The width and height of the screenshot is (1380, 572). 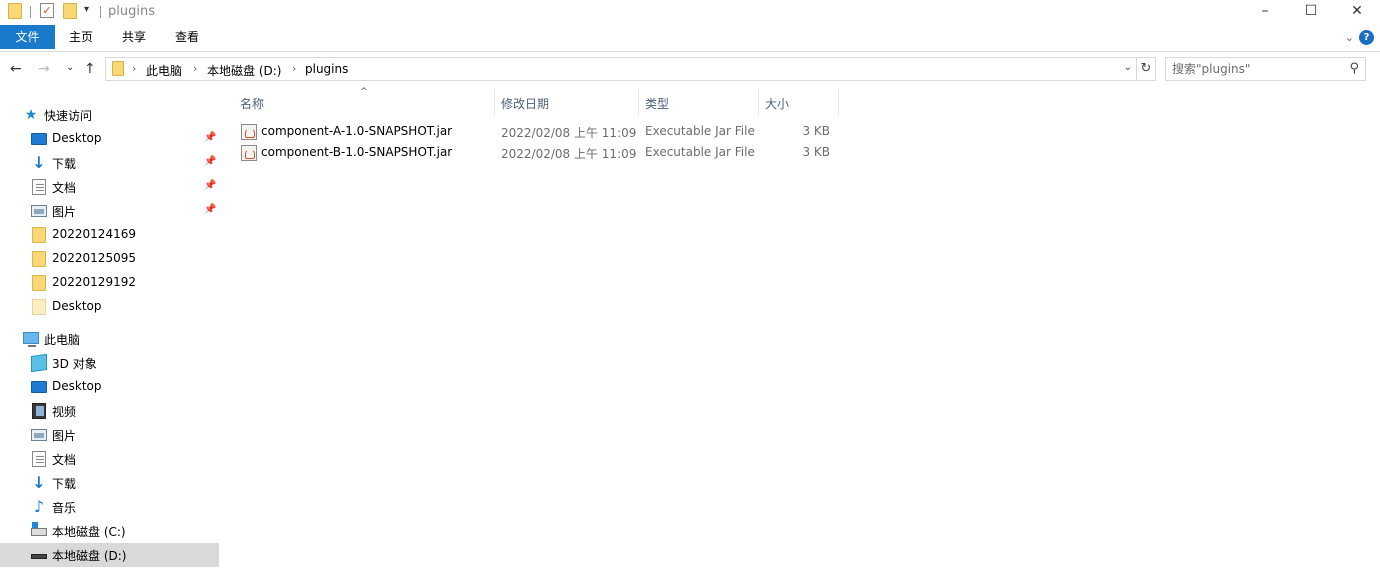 What do you see at coordinates (94, 234) in the screenshot?
I see `nav-label: 20220124169` at bounding box center [94, 234].